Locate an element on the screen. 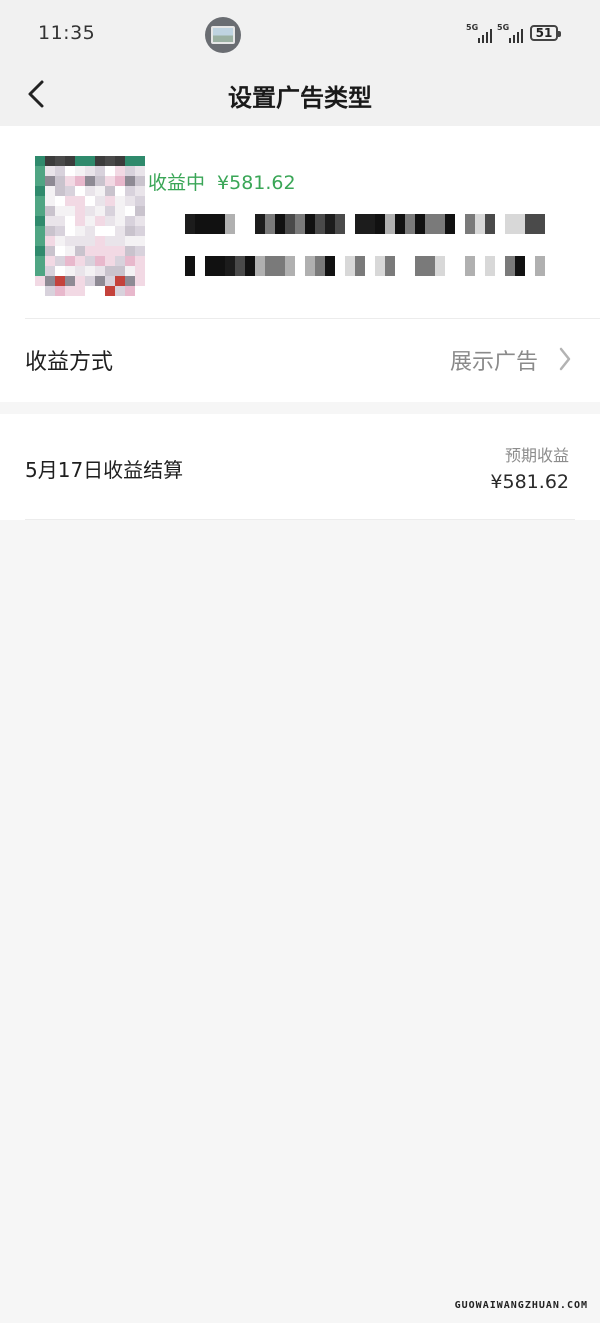 This screenshot has height=1323, width=600. ad-thumbnail is located at coordinates (90, 226).